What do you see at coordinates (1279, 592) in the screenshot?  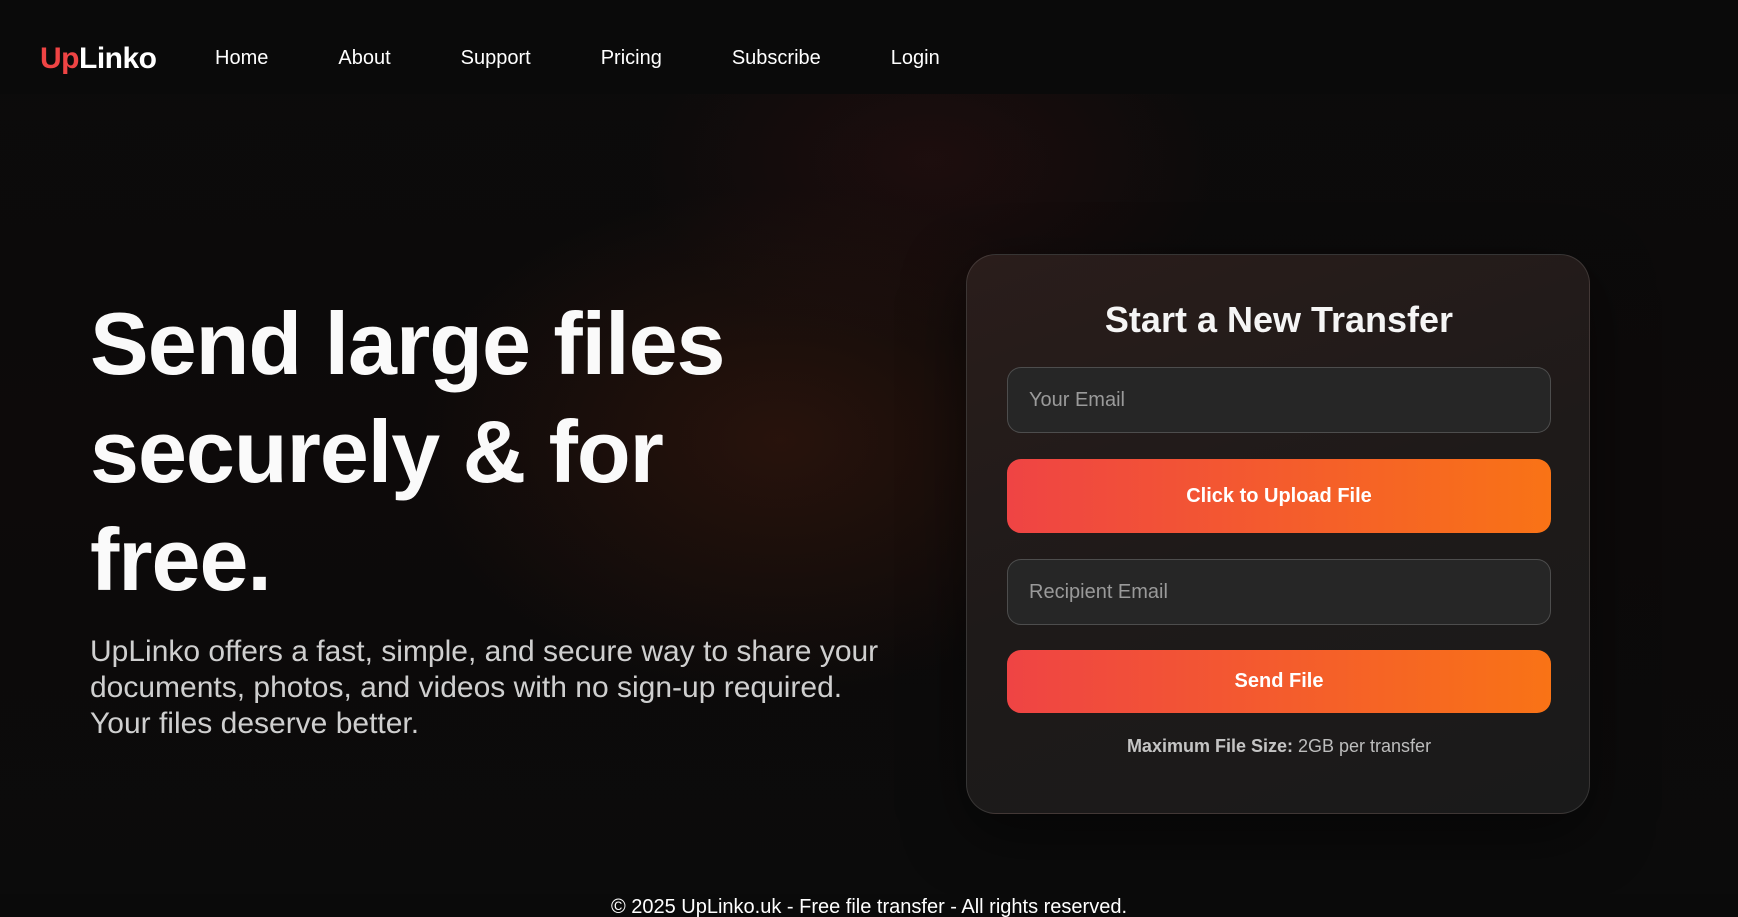 I see `recipient-email-input` at bounding box center [1279, 592].